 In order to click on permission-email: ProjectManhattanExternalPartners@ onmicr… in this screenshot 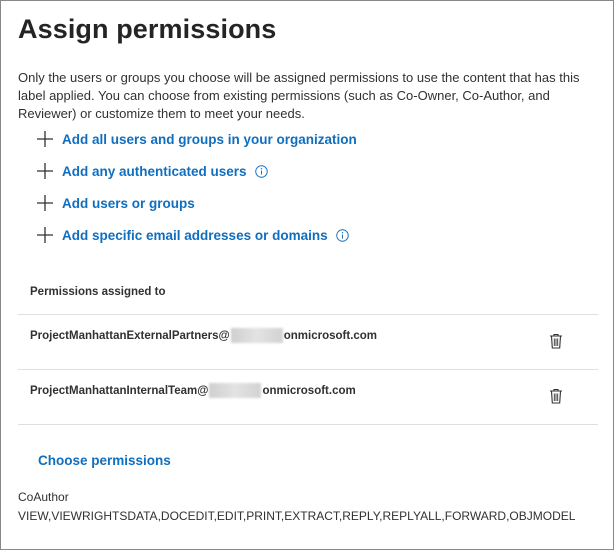, I will do `click(203, 335)`.